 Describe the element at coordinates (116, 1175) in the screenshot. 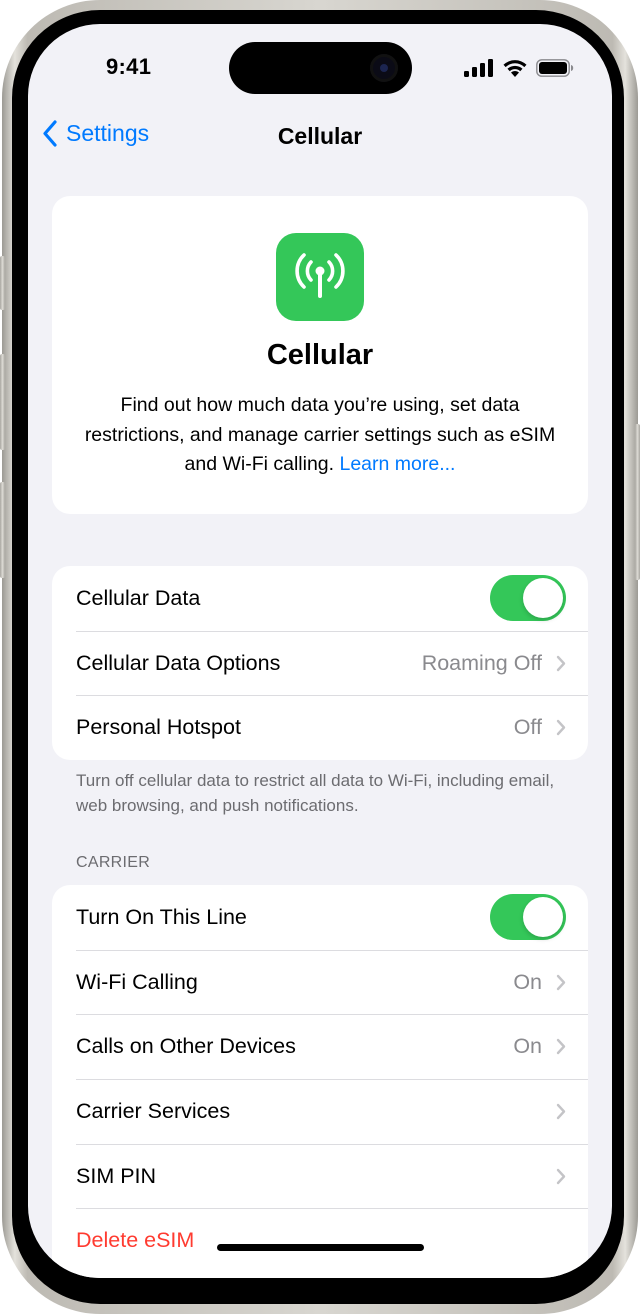

I see `row-label: SIM PIN` at that location.